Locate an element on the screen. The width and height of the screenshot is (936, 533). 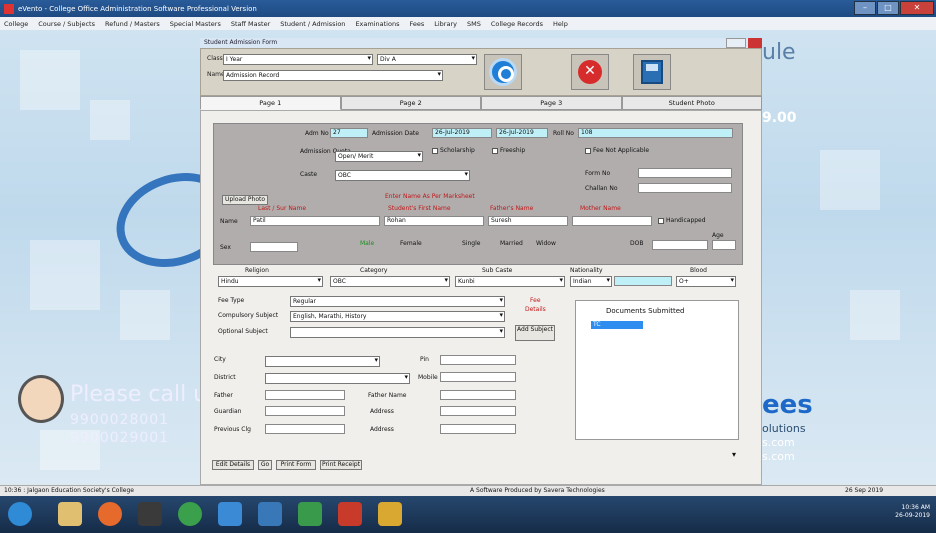
clock: 10:36 AM 26-09-2019 is located at coordinates (912, 512).